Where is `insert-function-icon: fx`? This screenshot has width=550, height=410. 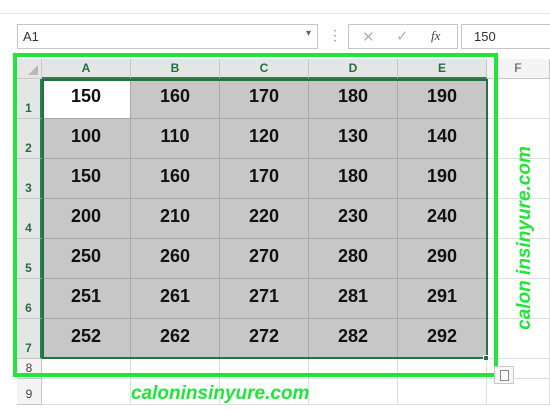 insert-function-icon: fx is located at coordinates (435, 36).